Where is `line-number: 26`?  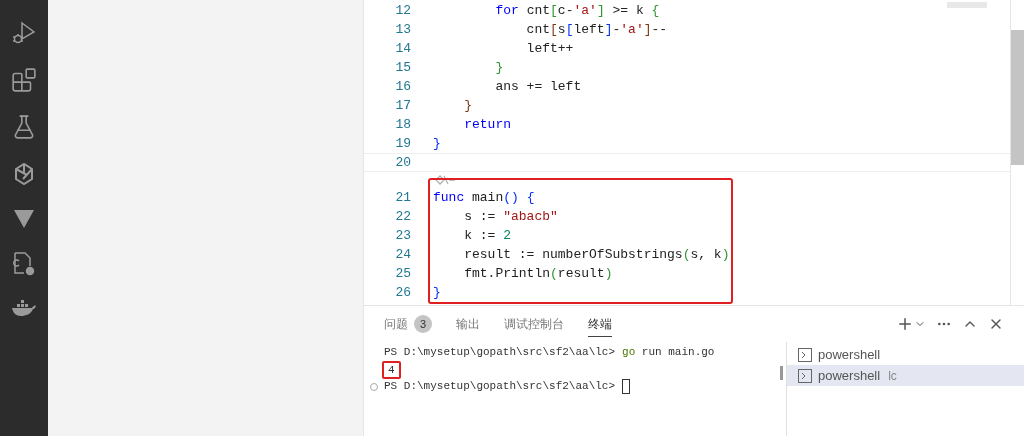
line-number: 26 is located at coordinates (402, 292).